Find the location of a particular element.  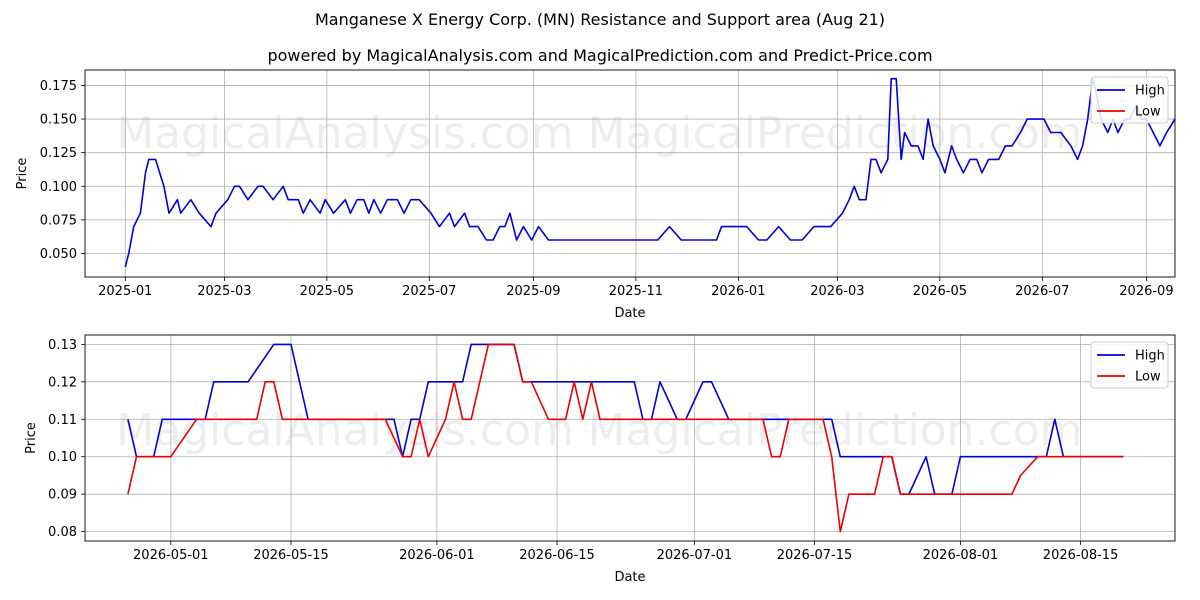

x-tick-label: 2026-01 is located at coordinates (738, 291).